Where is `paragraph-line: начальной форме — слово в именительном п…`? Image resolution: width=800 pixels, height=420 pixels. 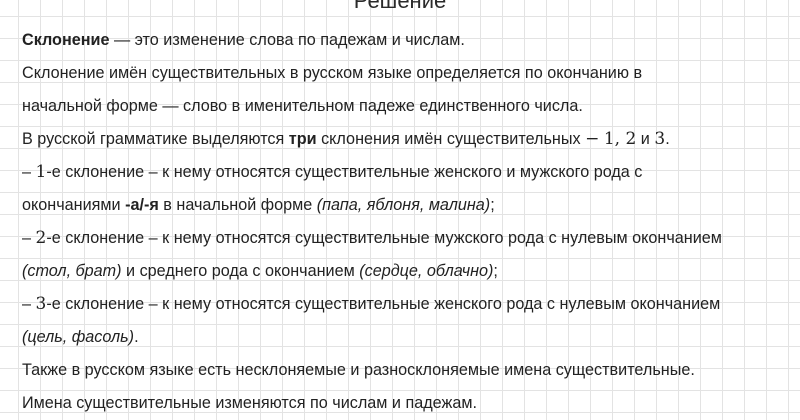 paragraph-line: начальной форме — слово в именительном п… is located at coordinates (407, 106).